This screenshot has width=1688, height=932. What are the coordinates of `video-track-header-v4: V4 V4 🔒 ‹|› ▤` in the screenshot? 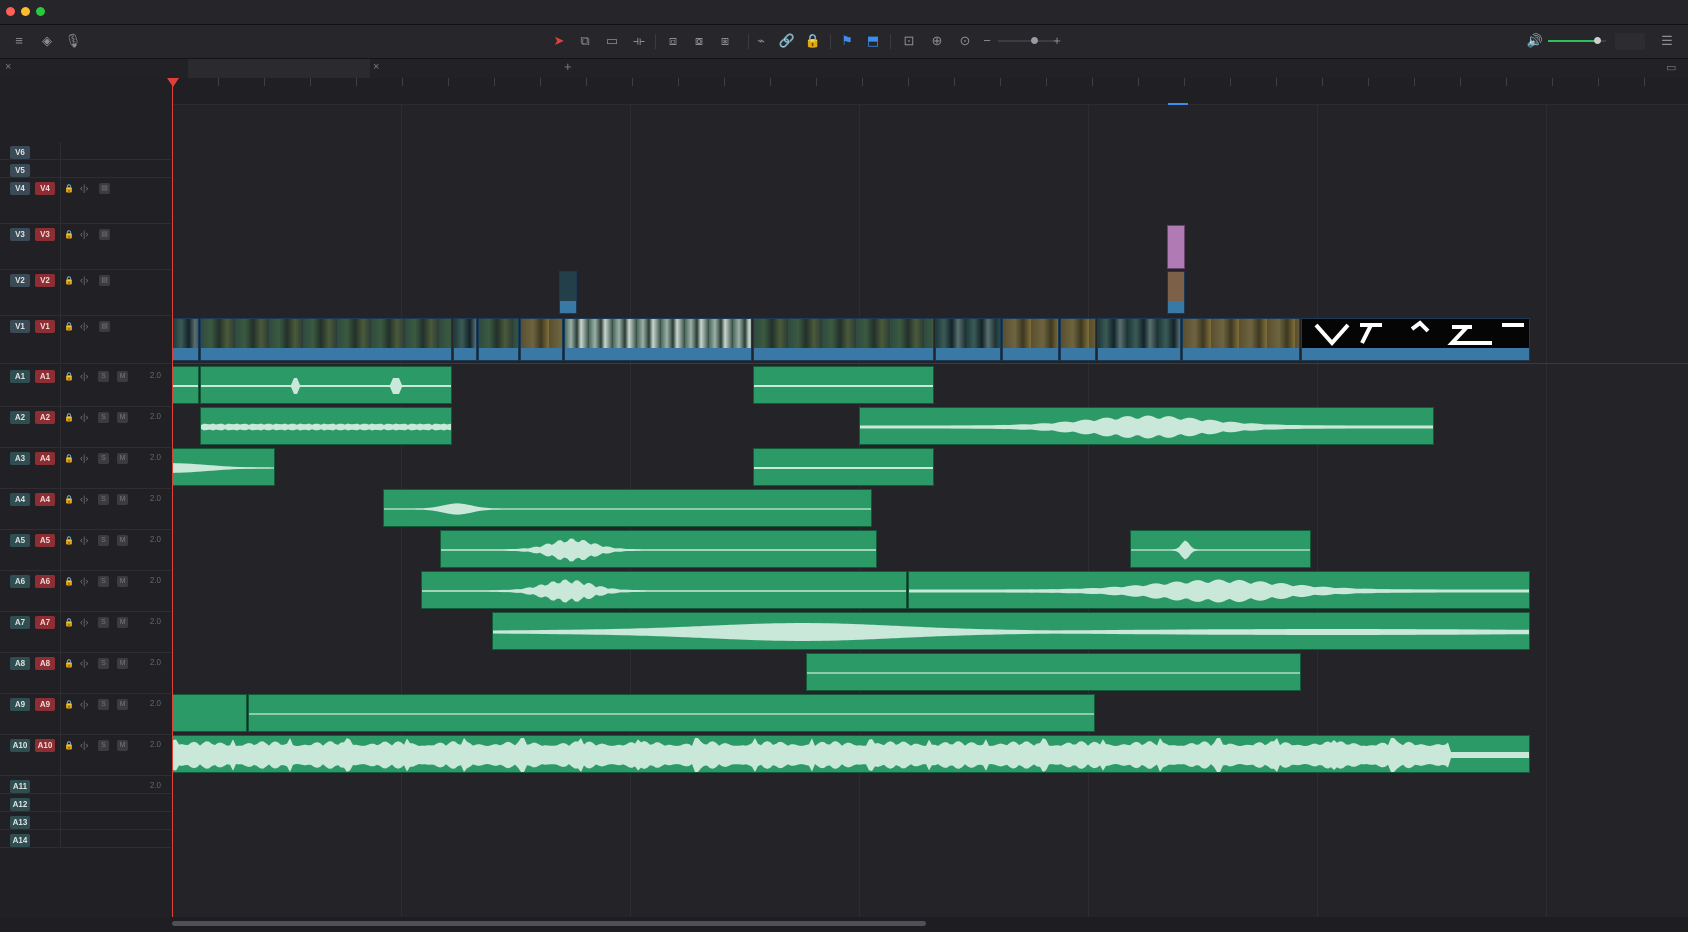 It's located at (85, 201).